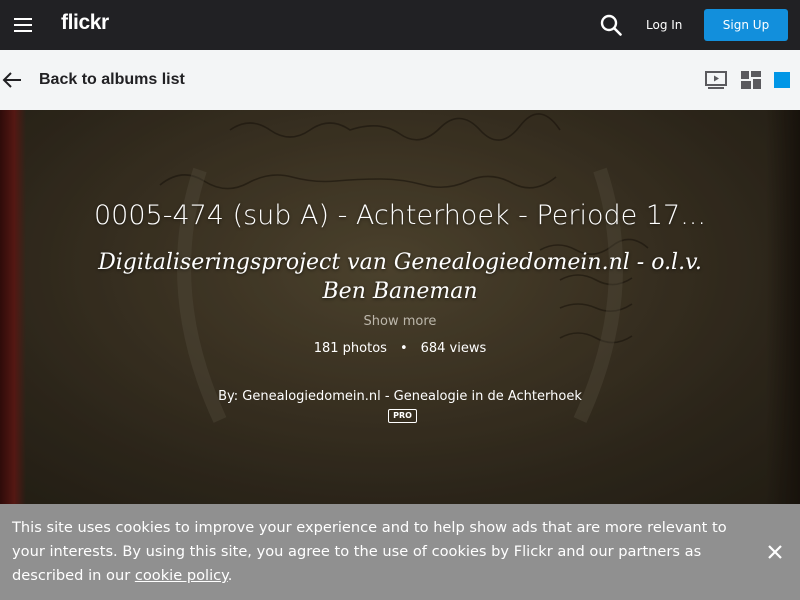  What do you see at coordinates (400, 321) in the screenshot?
I see `show-more-link: Show more` at bounding box center [400, 321].